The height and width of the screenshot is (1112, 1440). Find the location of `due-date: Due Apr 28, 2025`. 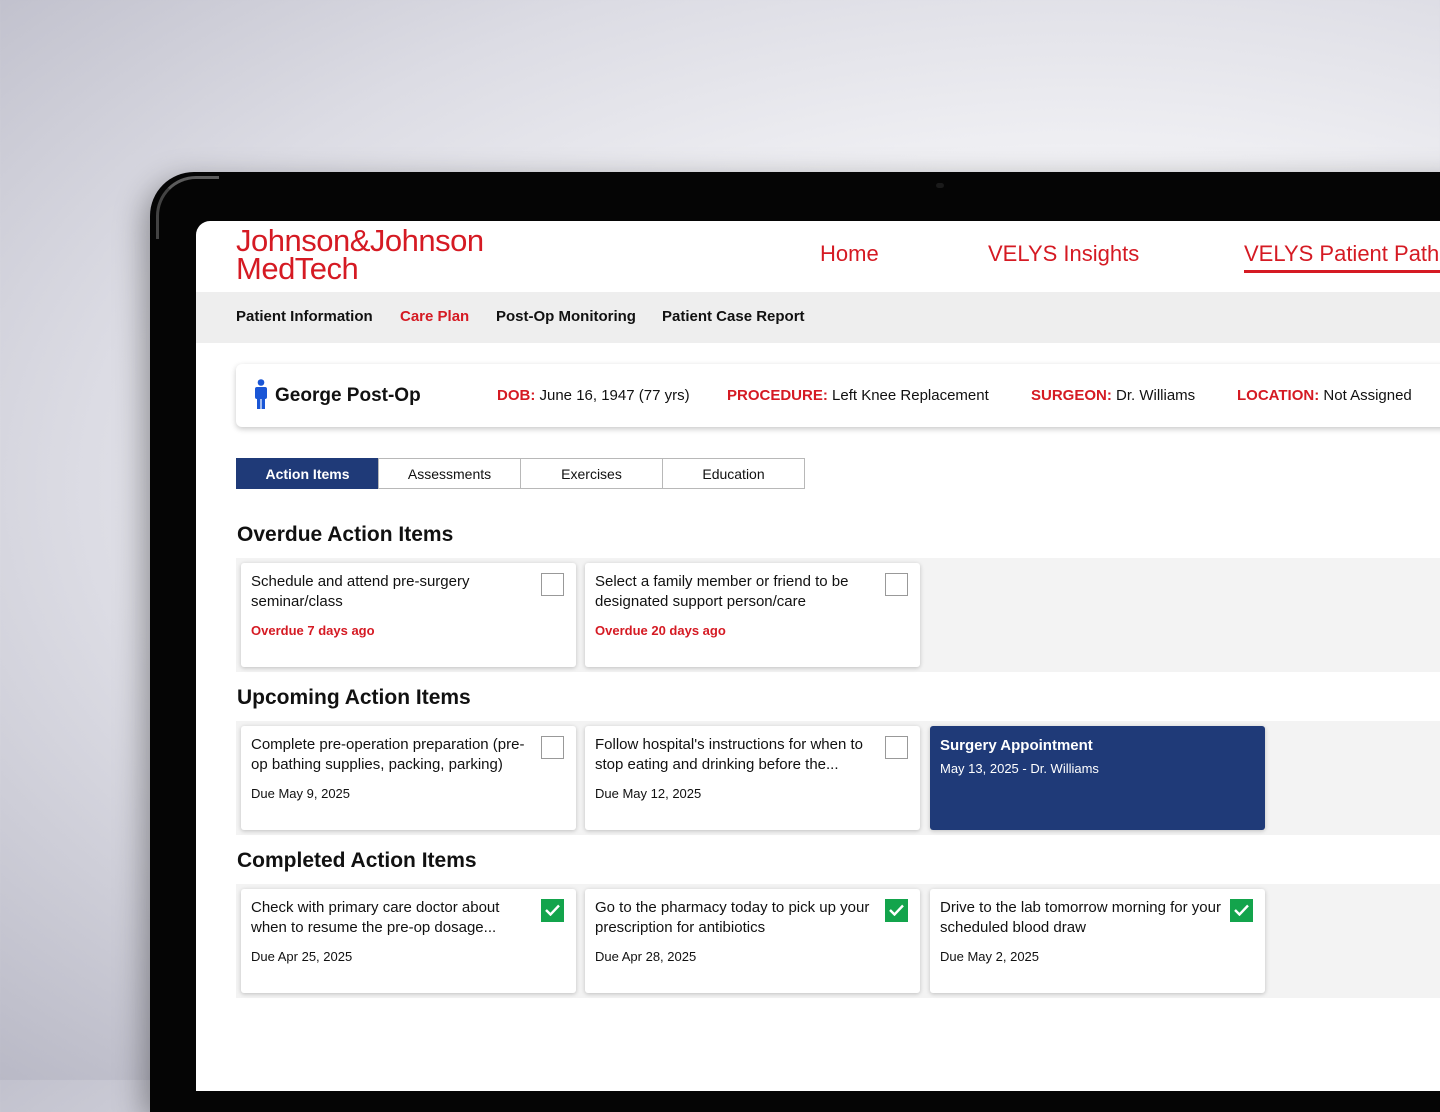

due-date: Due Apr 28, 2025 is located at coordinates (646, 956).